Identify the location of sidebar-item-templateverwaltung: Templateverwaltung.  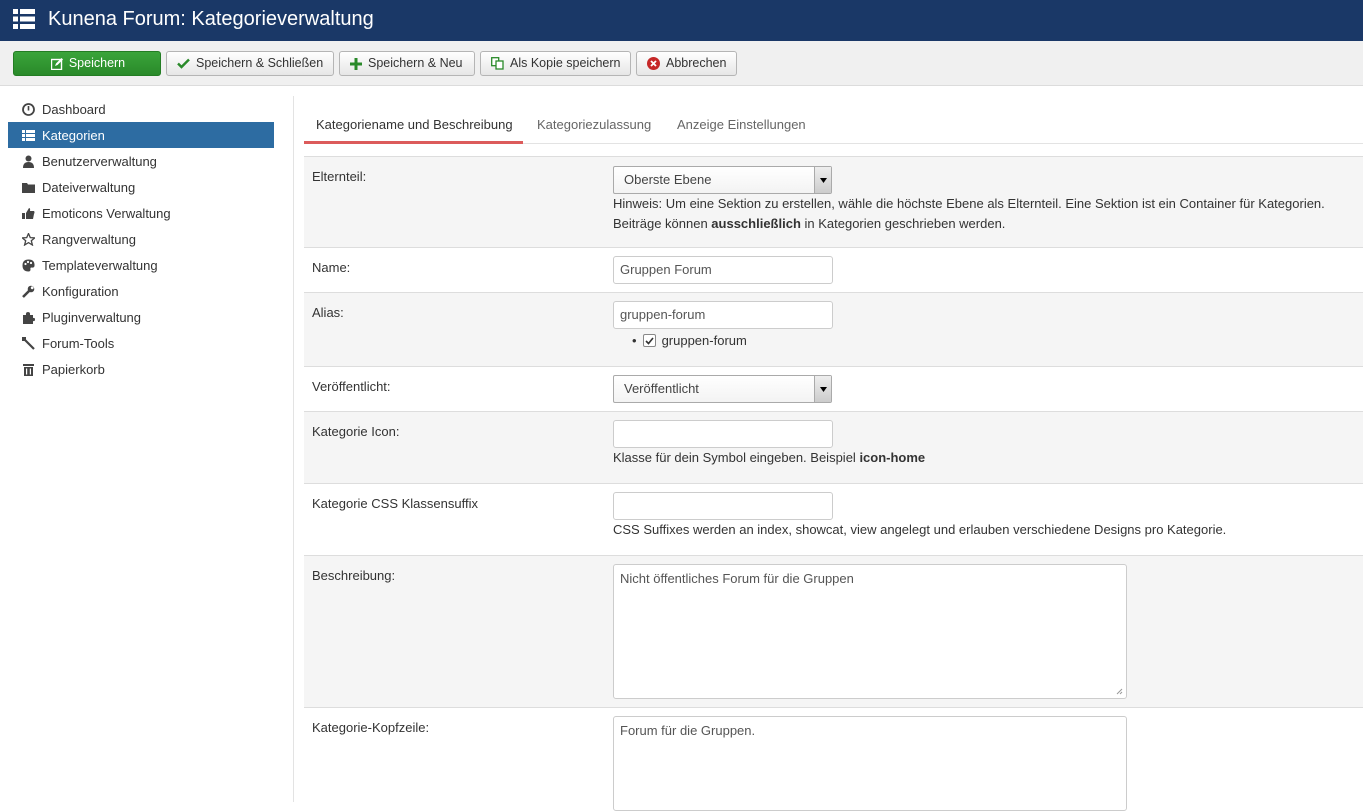
(141, 265).